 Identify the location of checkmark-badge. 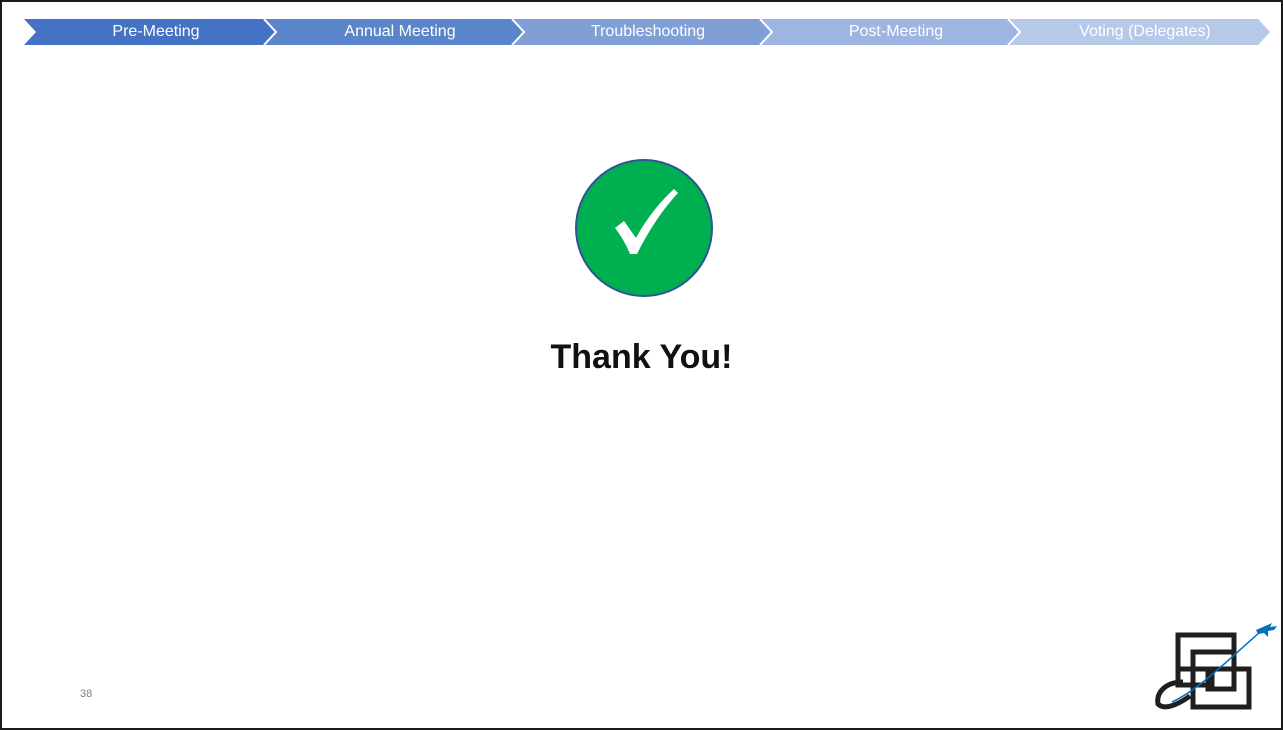
(644, 228).